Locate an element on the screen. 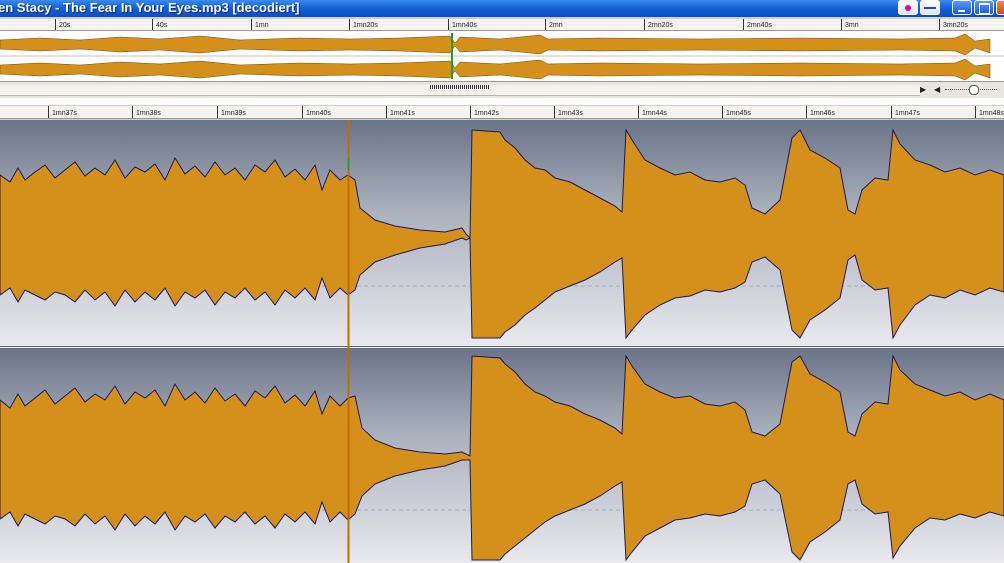  overview-tick-label: 20s is located at coordinates (65, 25).